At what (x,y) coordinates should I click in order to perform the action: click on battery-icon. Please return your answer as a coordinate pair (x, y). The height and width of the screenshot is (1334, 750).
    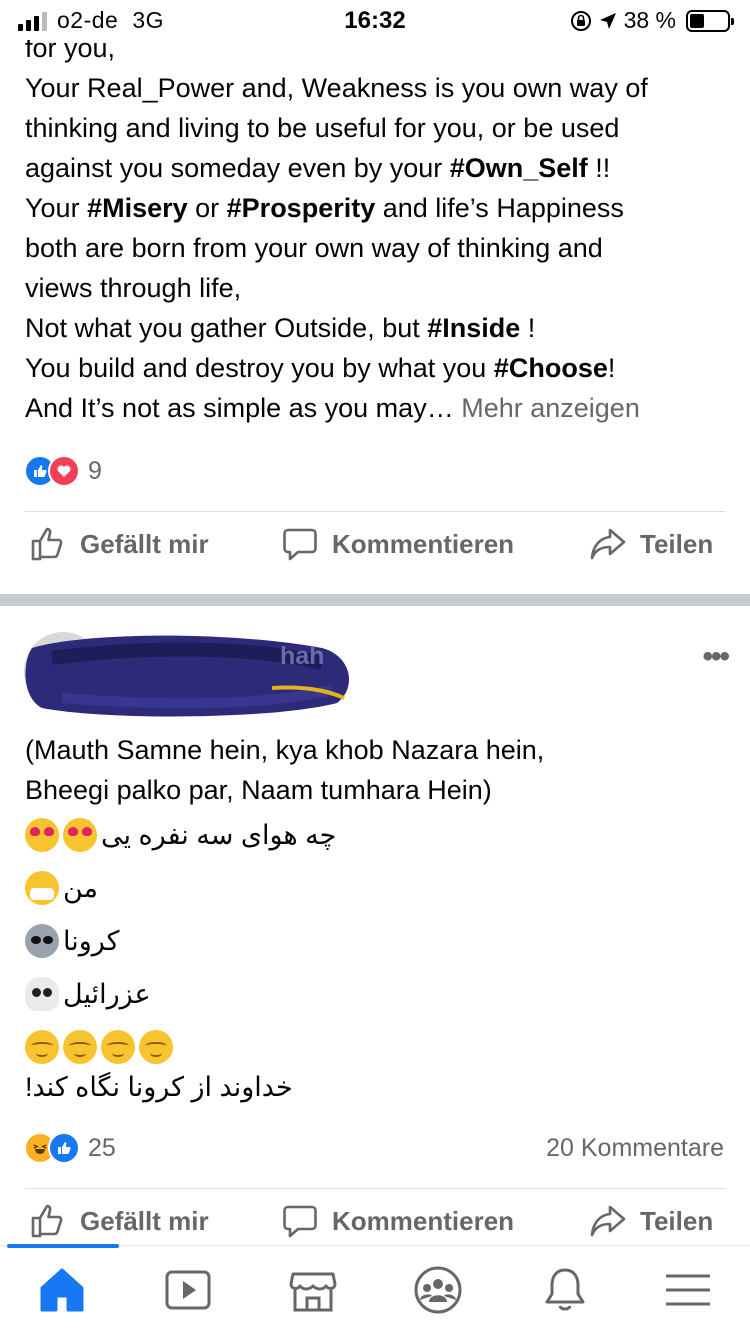
    Looking at the image, I should click on (710, 20).